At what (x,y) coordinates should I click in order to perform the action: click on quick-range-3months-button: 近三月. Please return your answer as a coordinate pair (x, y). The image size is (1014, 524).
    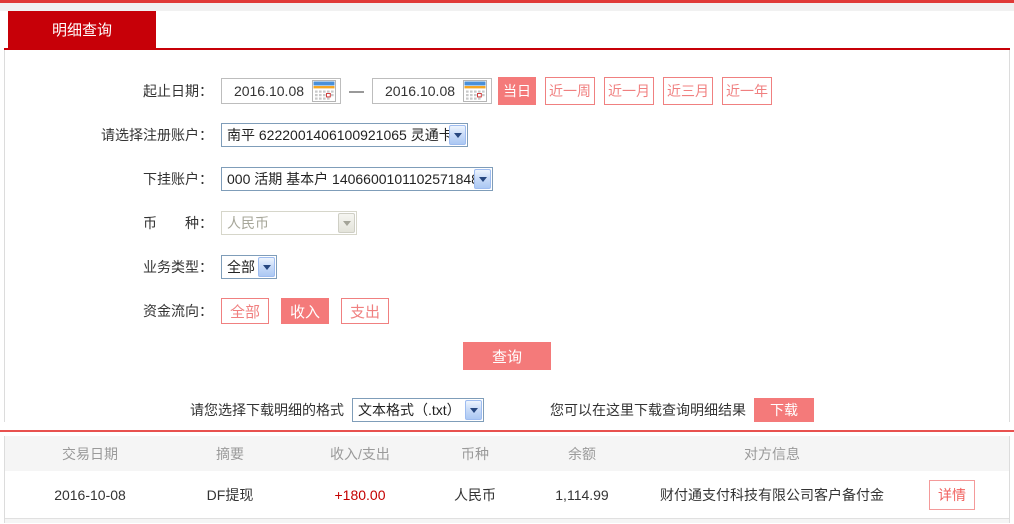
    Looking at the image, I should click on (688, 91).